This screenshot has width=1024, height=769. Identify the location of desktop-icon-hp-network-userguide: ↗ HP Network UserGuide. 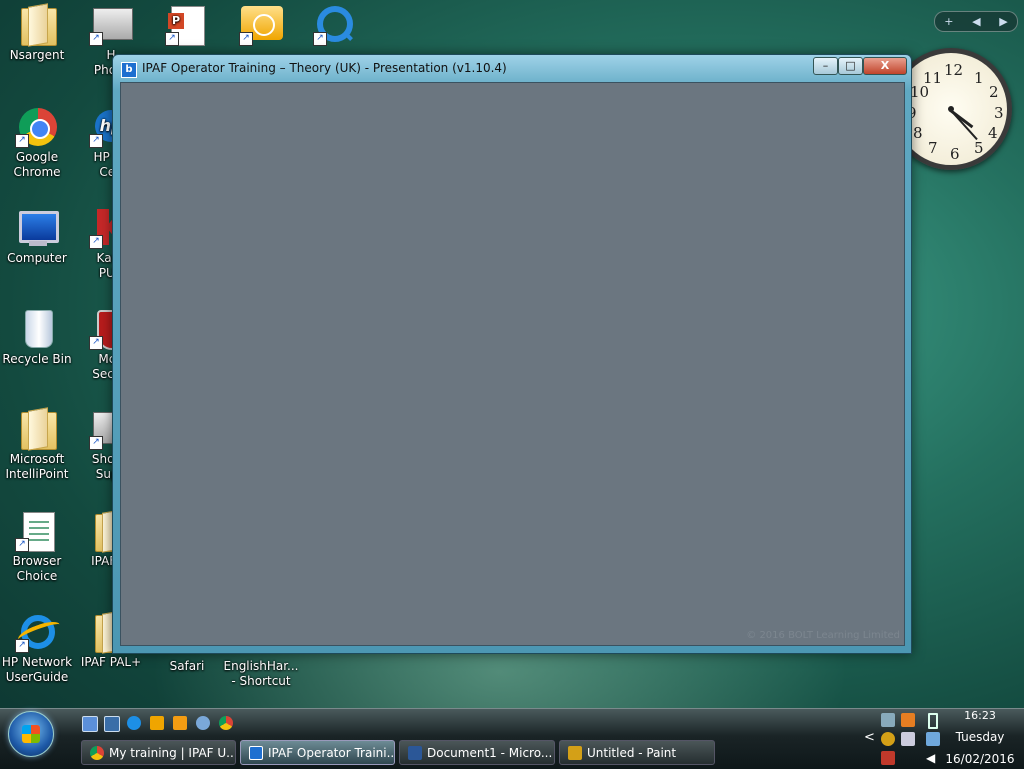
(37, 647).